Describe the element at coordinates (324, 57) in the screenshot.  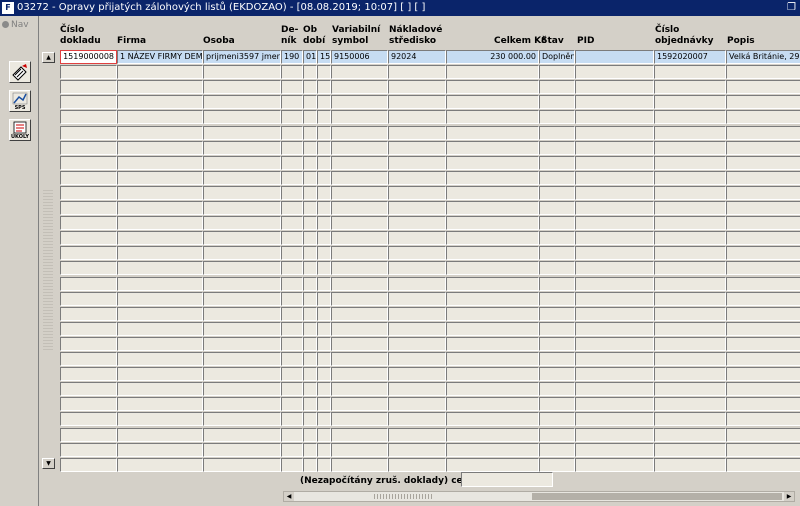
I see `cell-c6: 15` at that location.